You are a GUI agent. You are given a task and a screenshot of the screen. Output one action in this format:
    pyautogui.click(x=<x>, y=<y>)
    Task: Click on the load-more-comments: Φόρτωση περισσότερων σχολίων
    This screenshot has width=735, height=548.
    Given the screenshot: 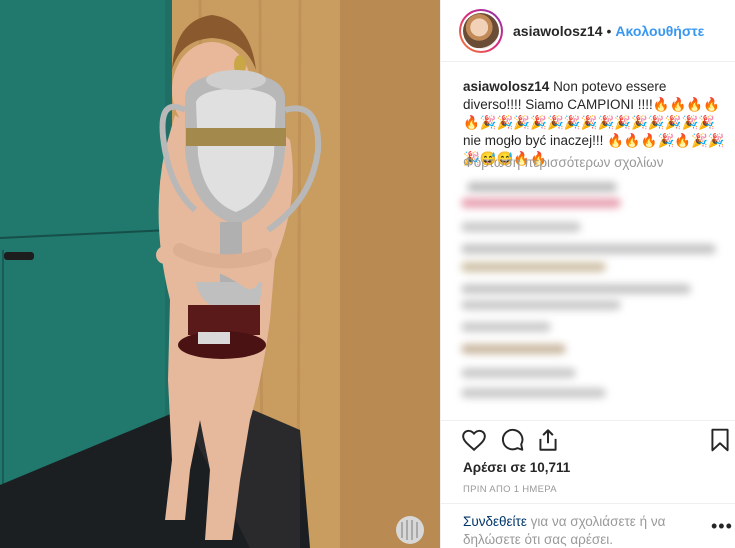 What is the action you would take?
    pyautogui.click(x=563, y=162)
    